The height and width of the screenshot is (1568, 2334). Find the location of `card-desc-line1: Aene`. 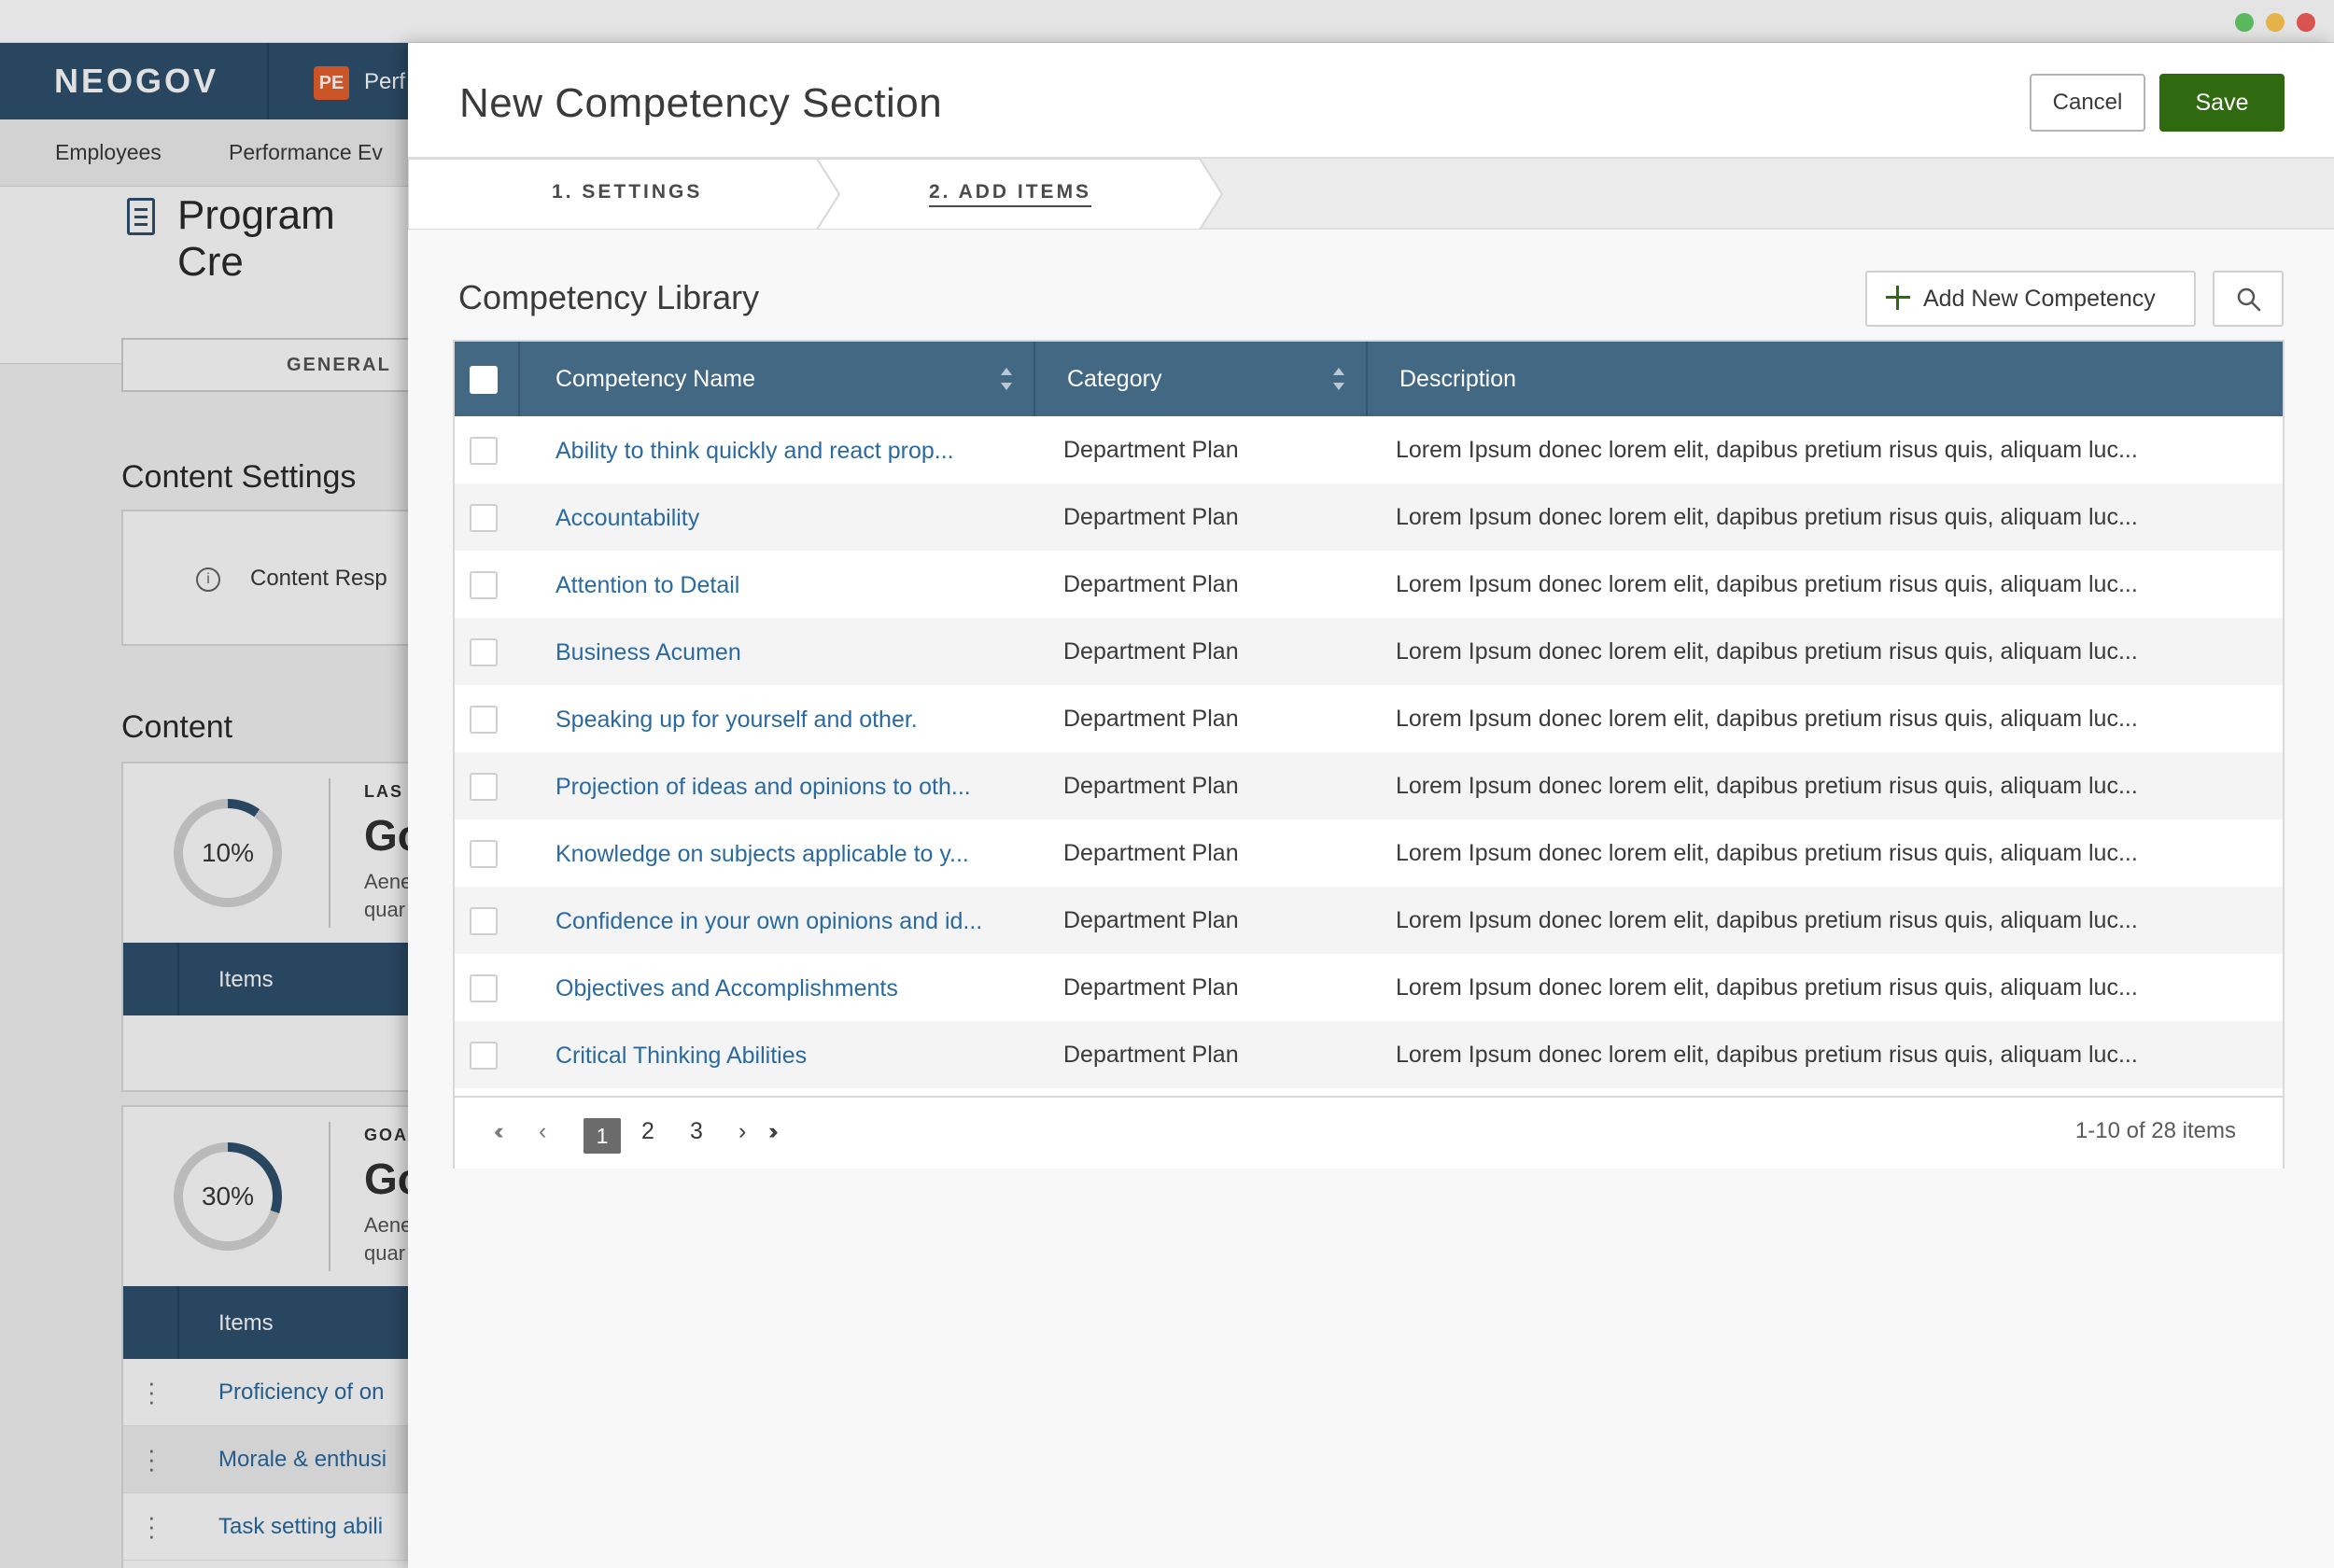

card-desc-line1: Aene is located at coordinates (387, 881).